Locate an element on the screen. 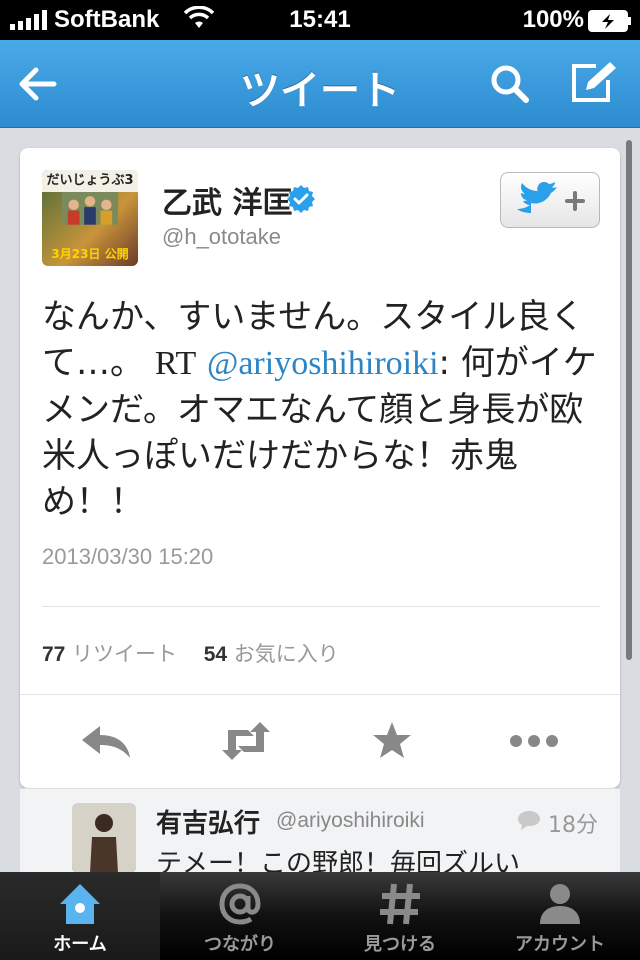  favorite-star-icon is located at coordinates (392, 741).